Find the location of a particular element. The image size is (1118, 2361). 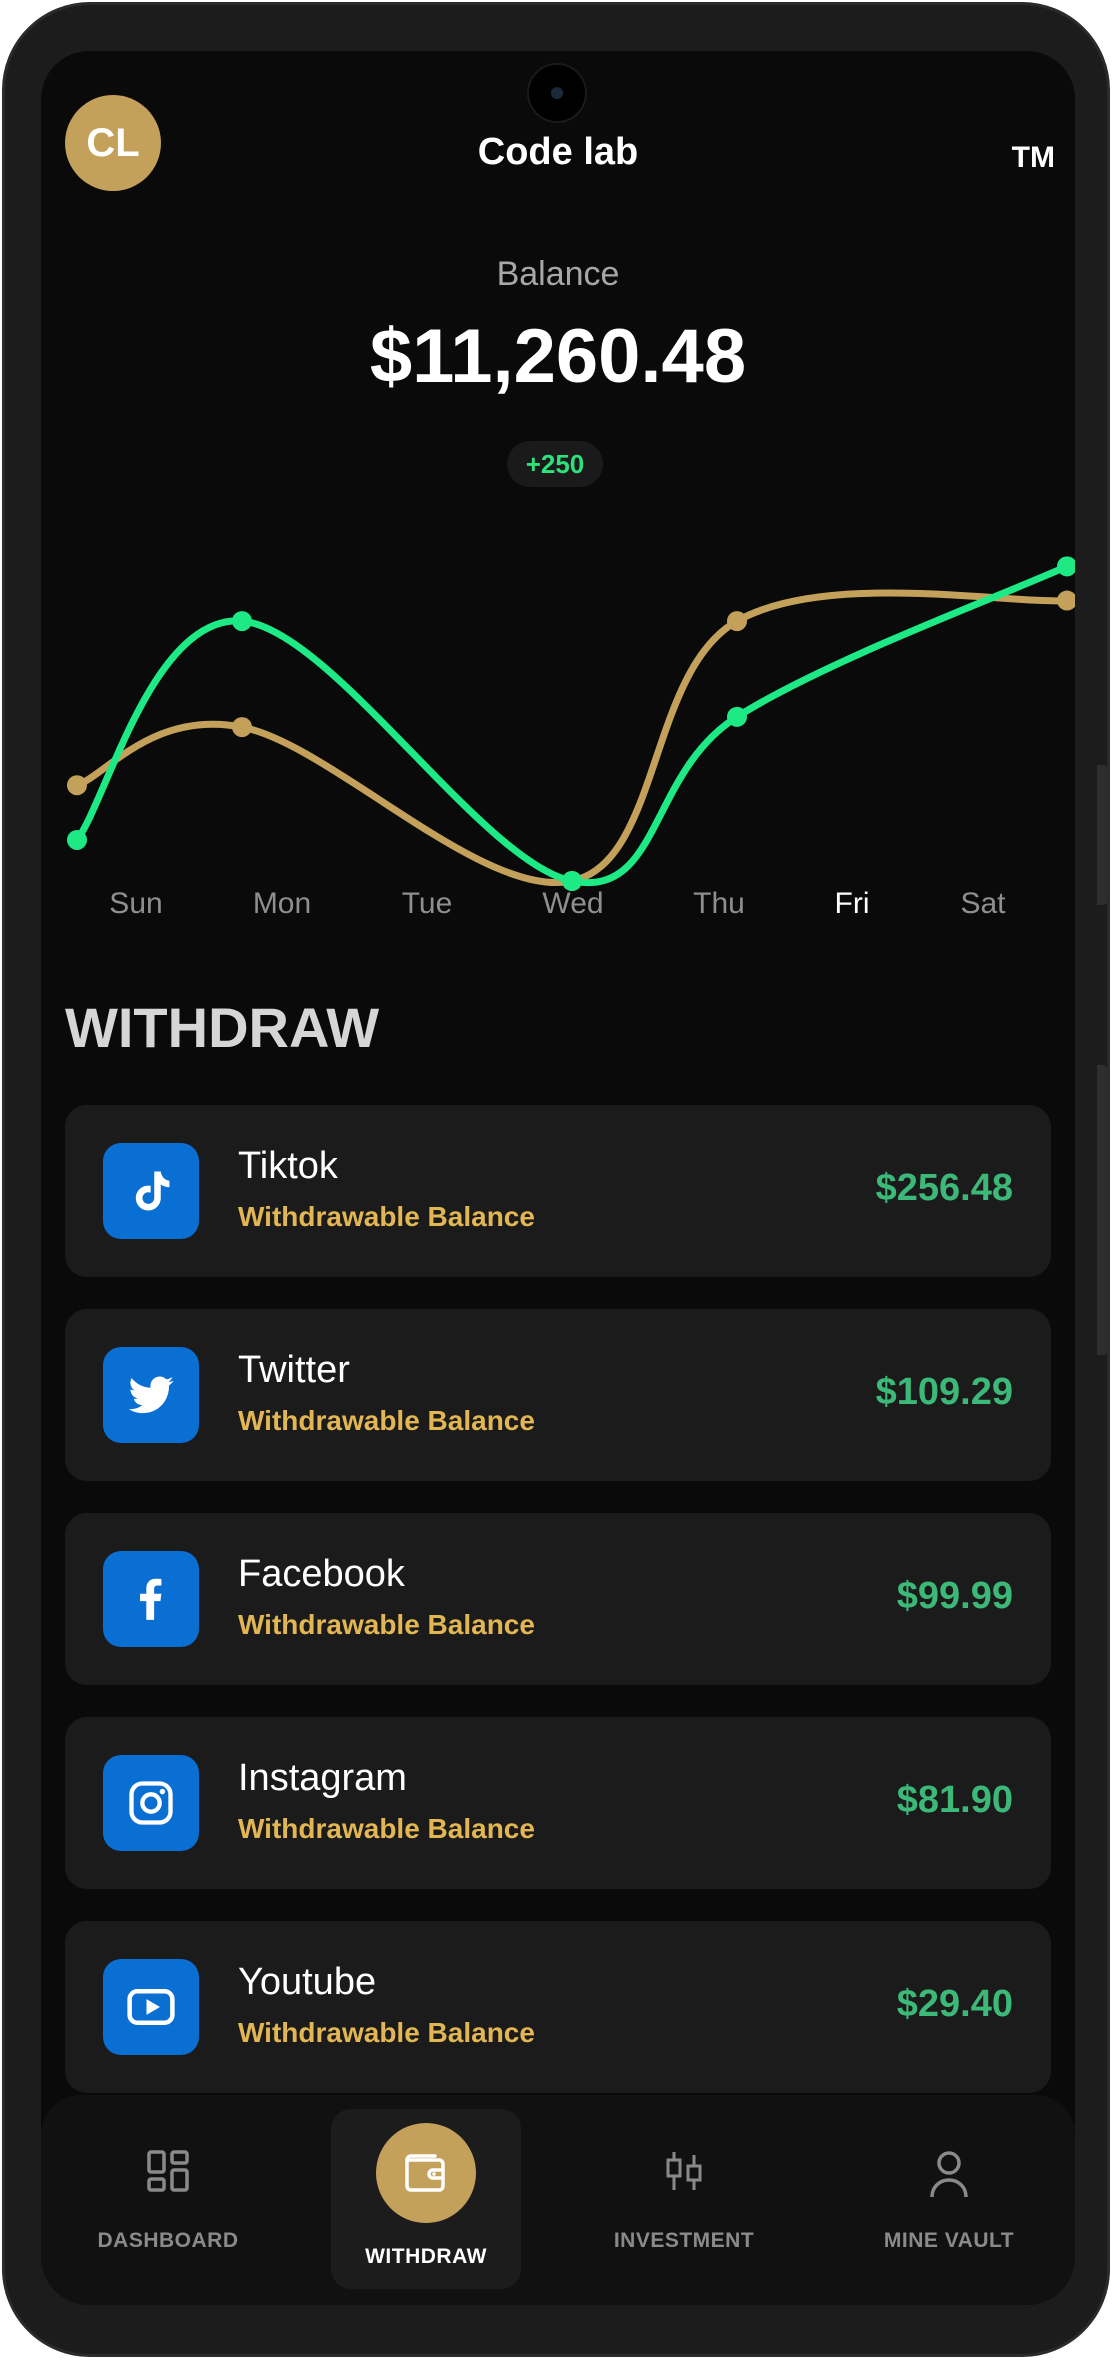

user-icon is located at coordinates (949, 2174).